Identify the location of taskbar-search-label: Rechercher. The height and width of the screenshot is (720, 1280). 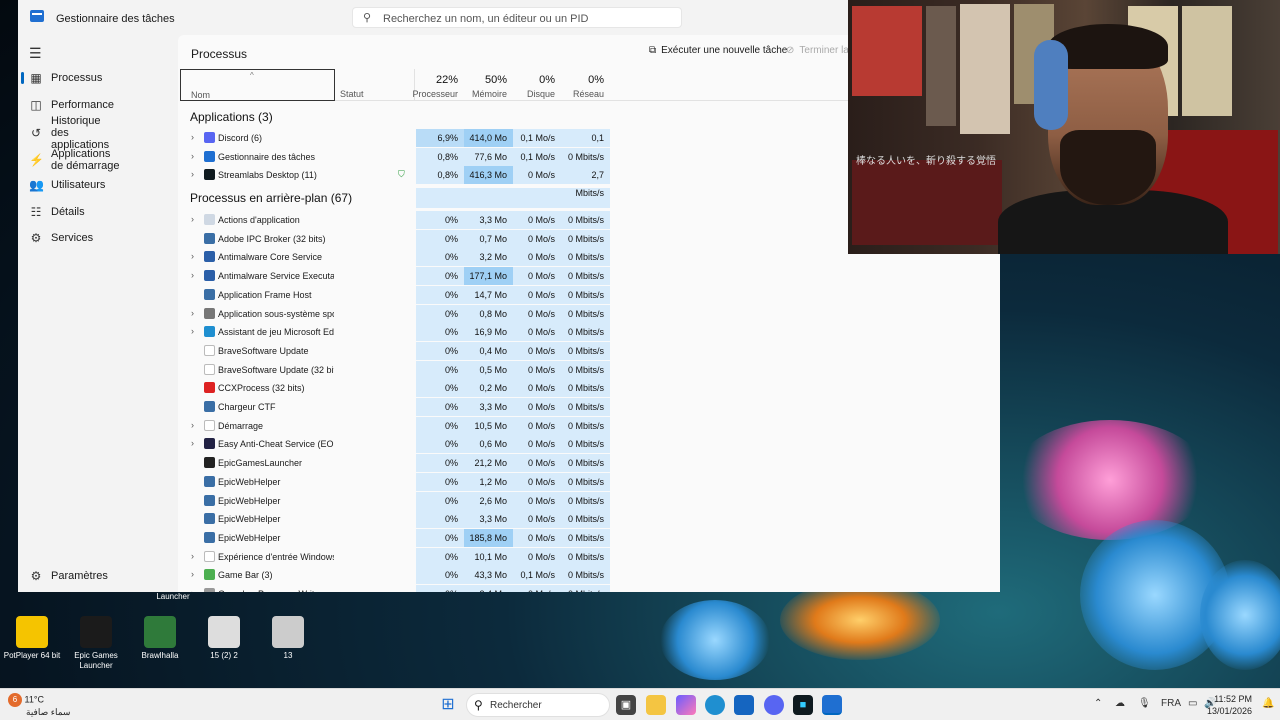
(516, 705).